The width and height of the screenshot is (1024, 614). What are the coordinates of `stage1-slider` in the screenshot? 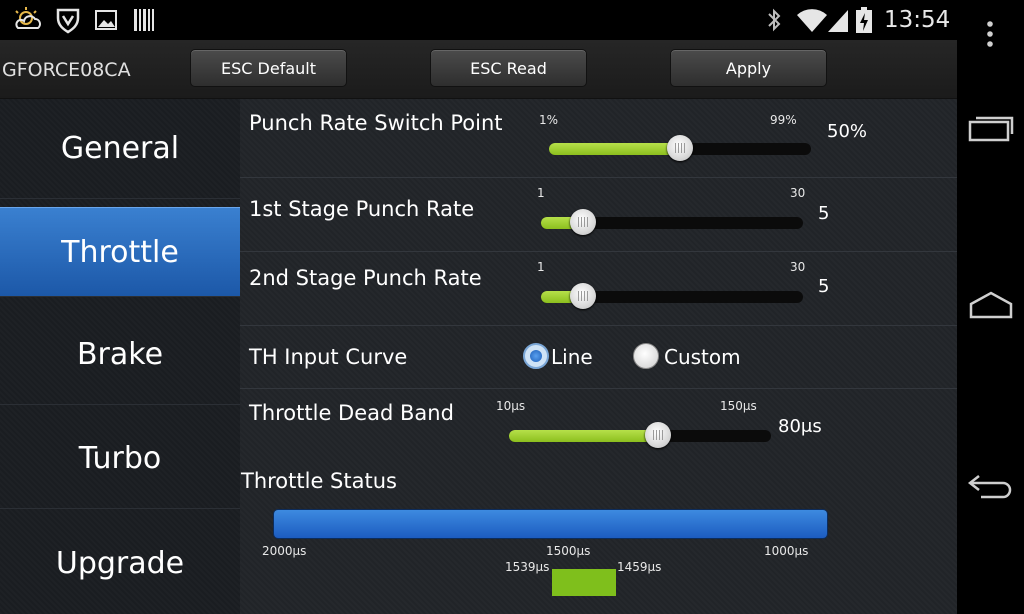 It's located at (672, 222).